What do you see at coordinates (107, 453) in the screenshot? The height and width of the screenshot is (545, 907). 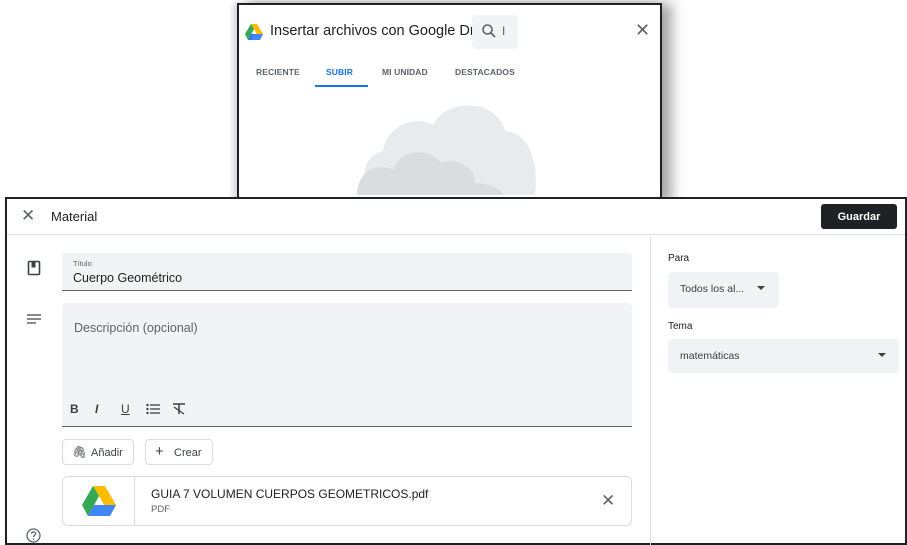 I see `add-button-label: Añadir` at bounding box center [107, 453].